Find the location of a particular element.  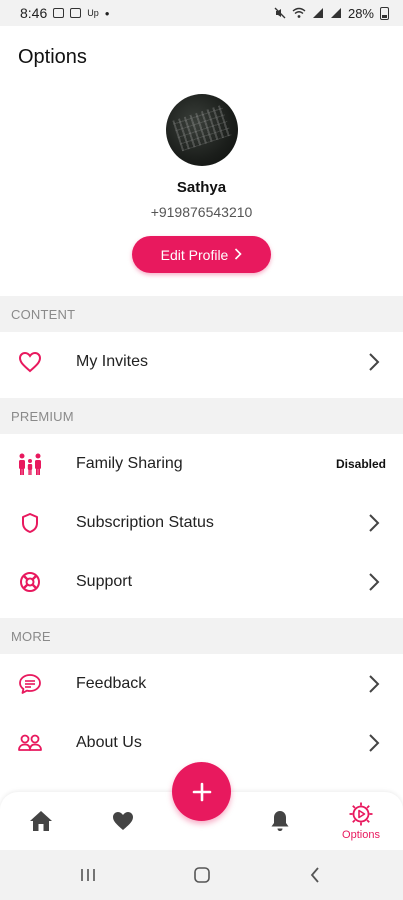

back-chevron-icon is located at coordinates (314, 875).